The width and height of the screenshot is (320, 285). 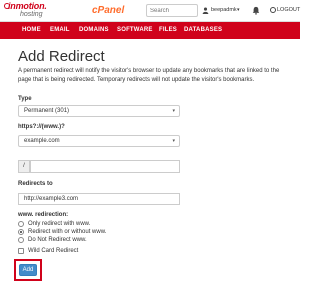 What do you see at coordinates (273, 10) in the screenshot?
I see `power-icon` at bounding box center [273, 10].